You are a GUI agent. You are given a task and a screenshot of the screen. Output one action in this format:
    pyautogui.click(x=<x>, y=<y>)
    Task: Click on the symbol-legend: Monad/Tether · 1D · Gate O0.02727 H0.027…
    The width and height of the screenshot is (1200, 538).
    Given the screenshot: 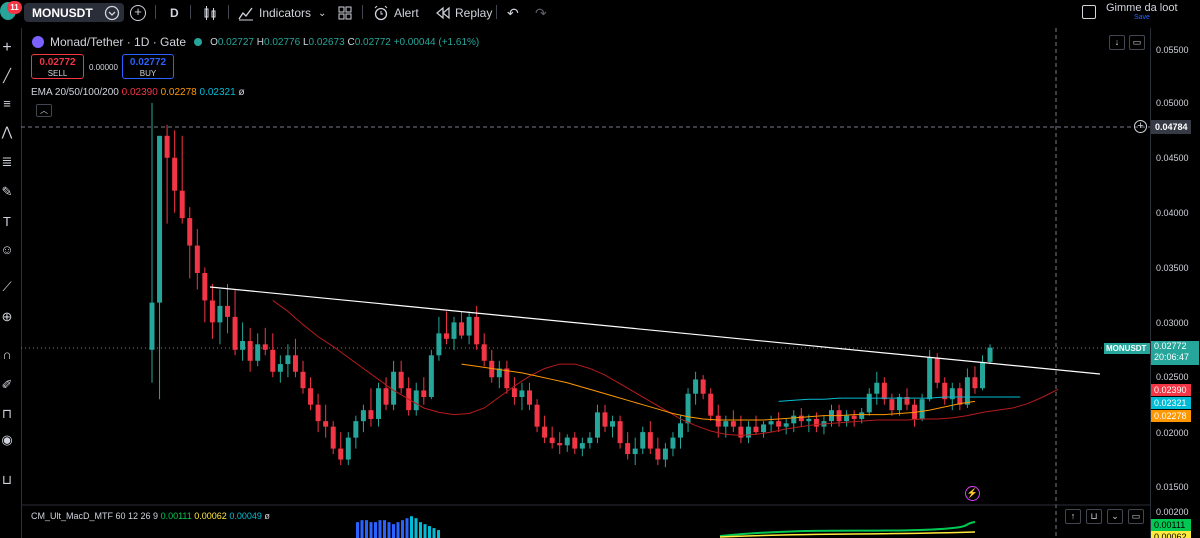 What is the action you would take?
    pyautogui.click(x=255, y=42)
    